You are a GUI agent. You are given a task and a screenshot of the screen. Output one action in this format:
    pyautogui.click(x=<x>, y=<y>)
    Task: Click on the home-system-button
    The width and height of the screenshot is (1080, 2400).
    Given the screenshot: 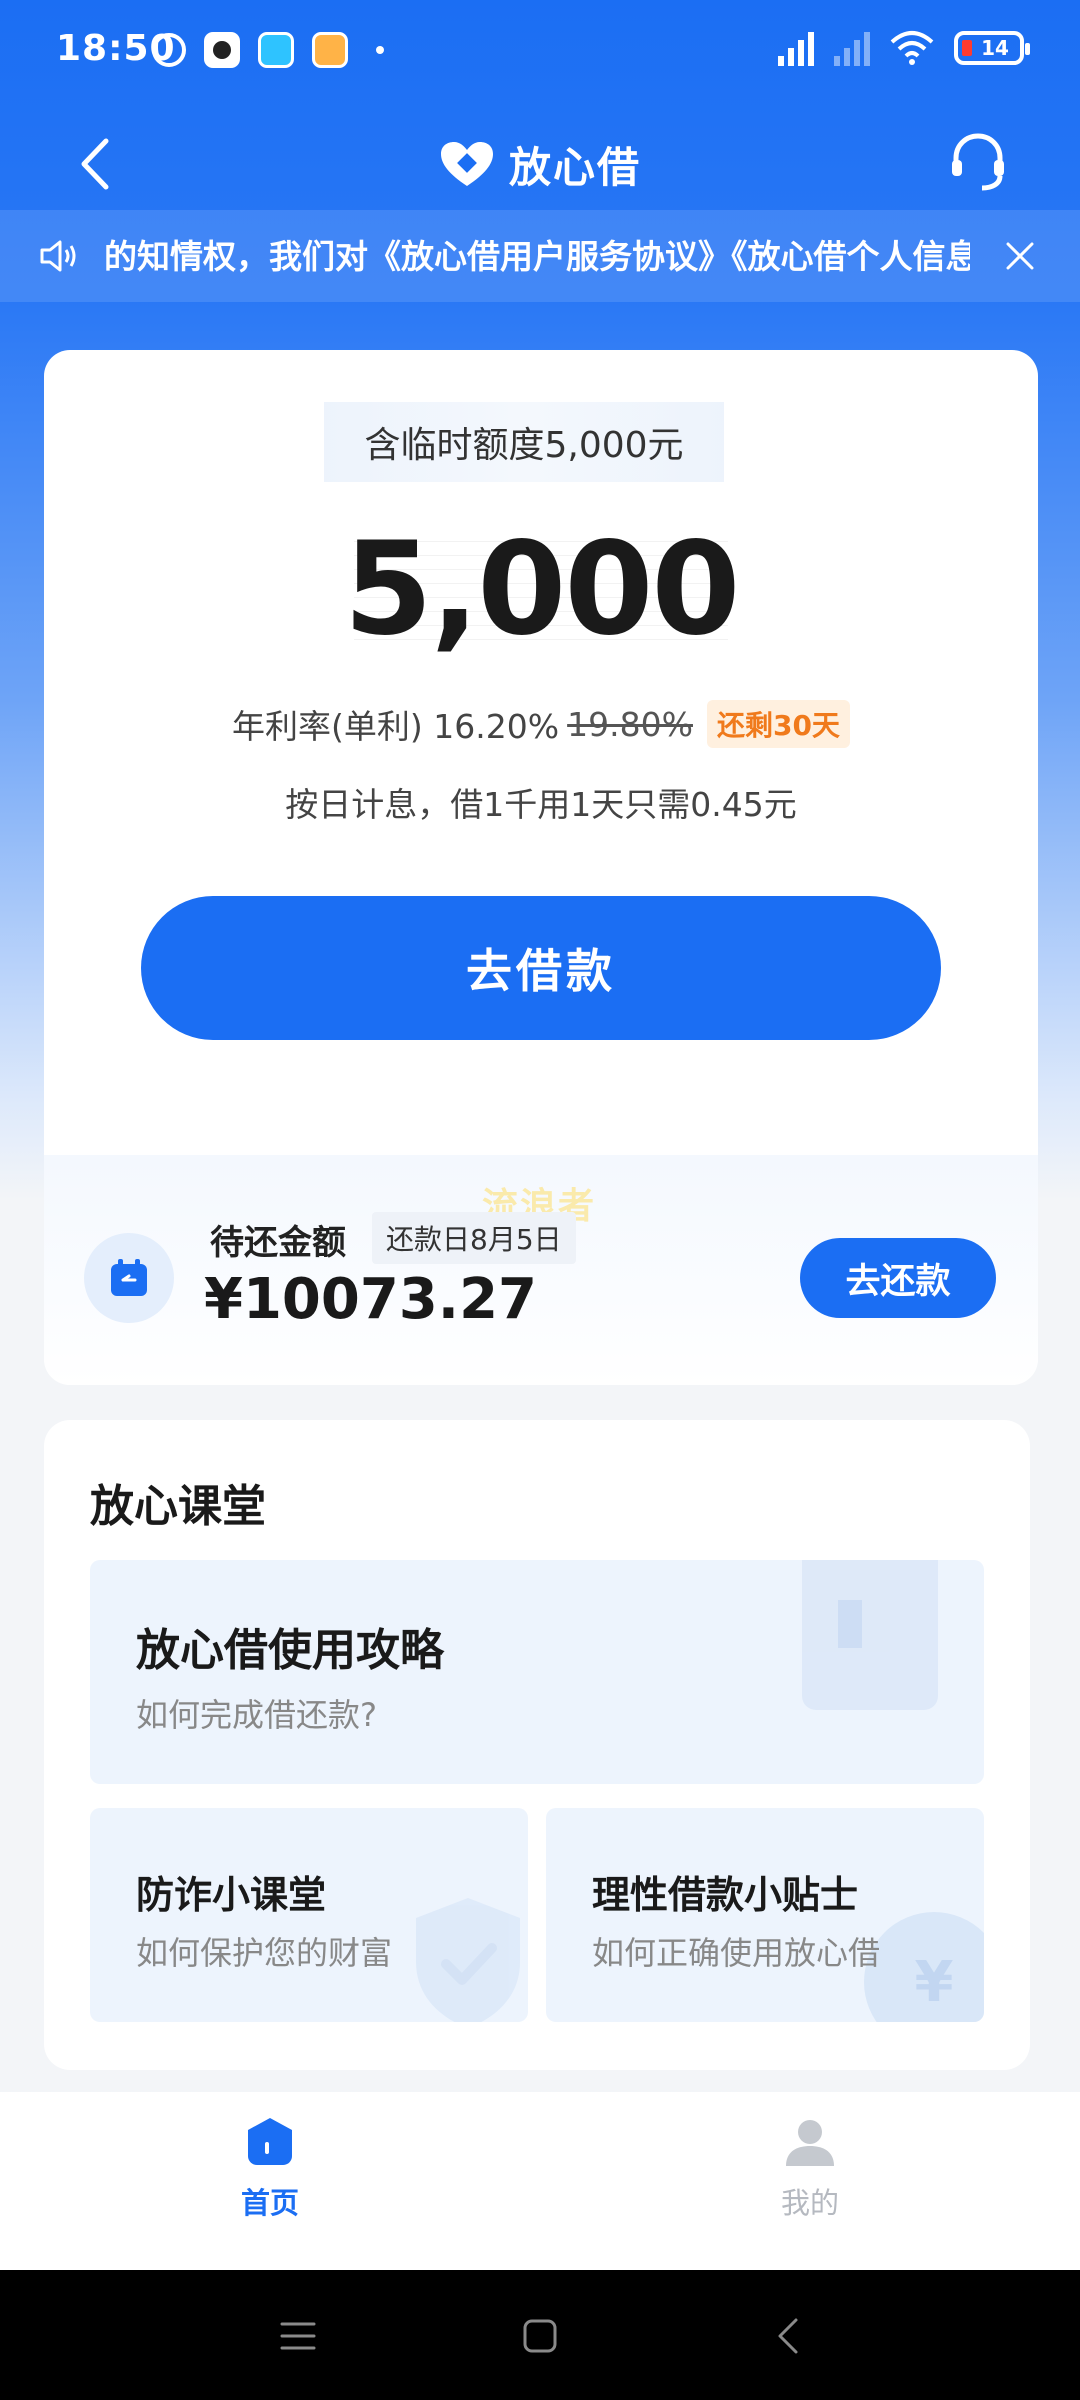 What is the action you would take?
    pyautogui.click(x=540, y=2336)
    